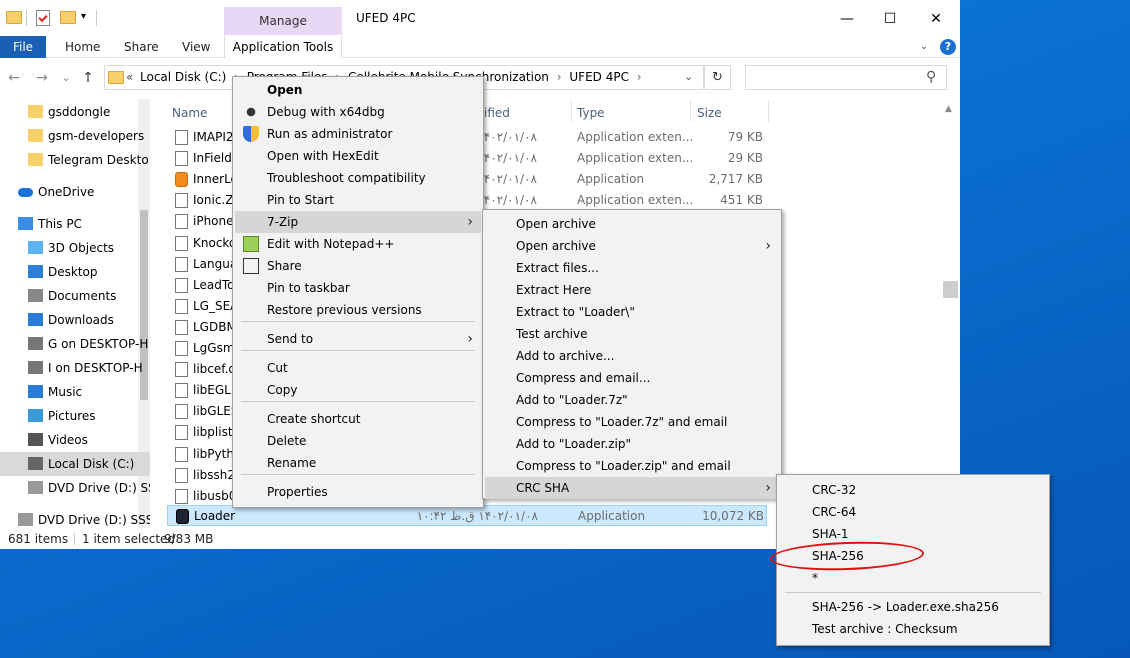 The width and height of the screenshot is (1130, 658). I want to click on crc-menu-item: CRC-64, so click(913, 512).